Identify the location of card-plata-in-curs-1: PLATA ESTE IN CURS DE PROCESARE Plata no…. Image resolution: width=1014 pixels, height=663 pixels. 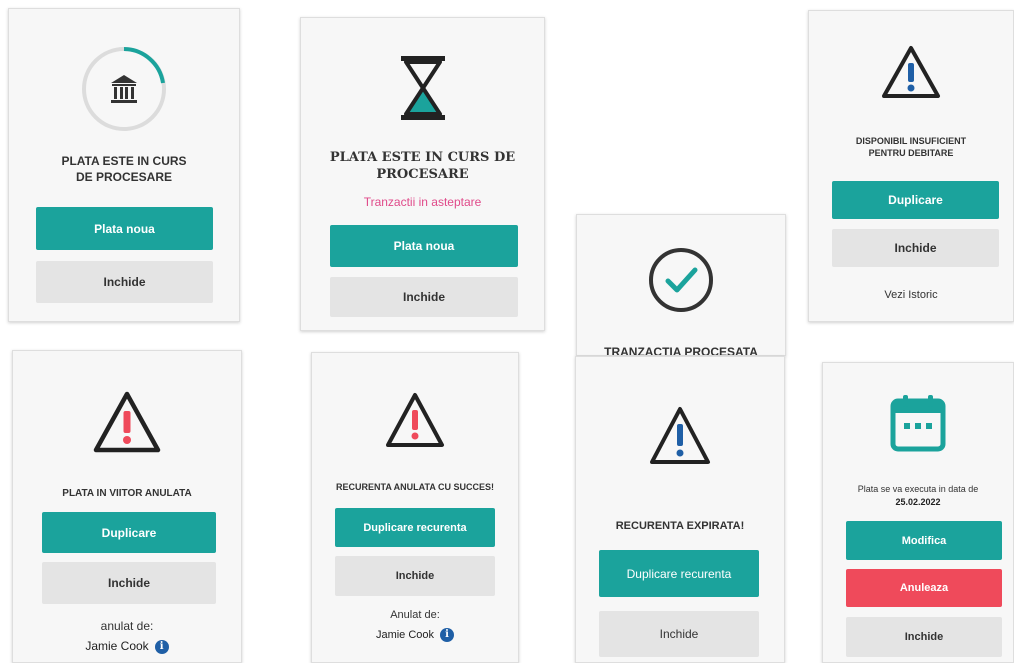
(124, 165).